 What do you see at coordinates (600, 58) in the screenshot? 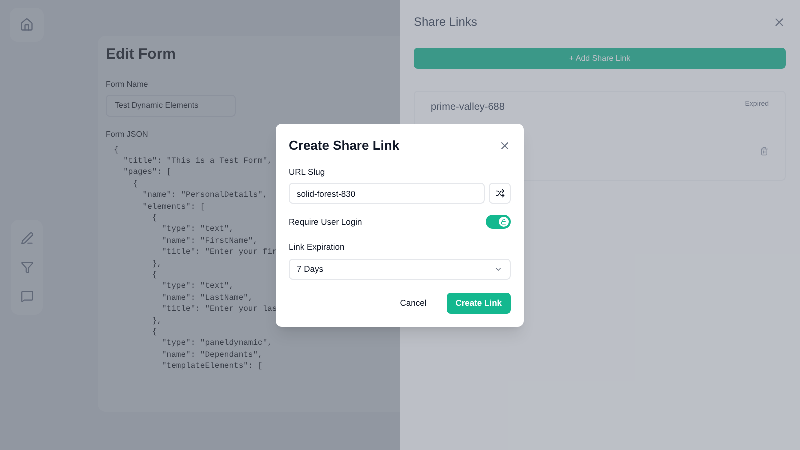
I see `add-share-link-button: + Add Share Link` at bounding box center [600, 58].